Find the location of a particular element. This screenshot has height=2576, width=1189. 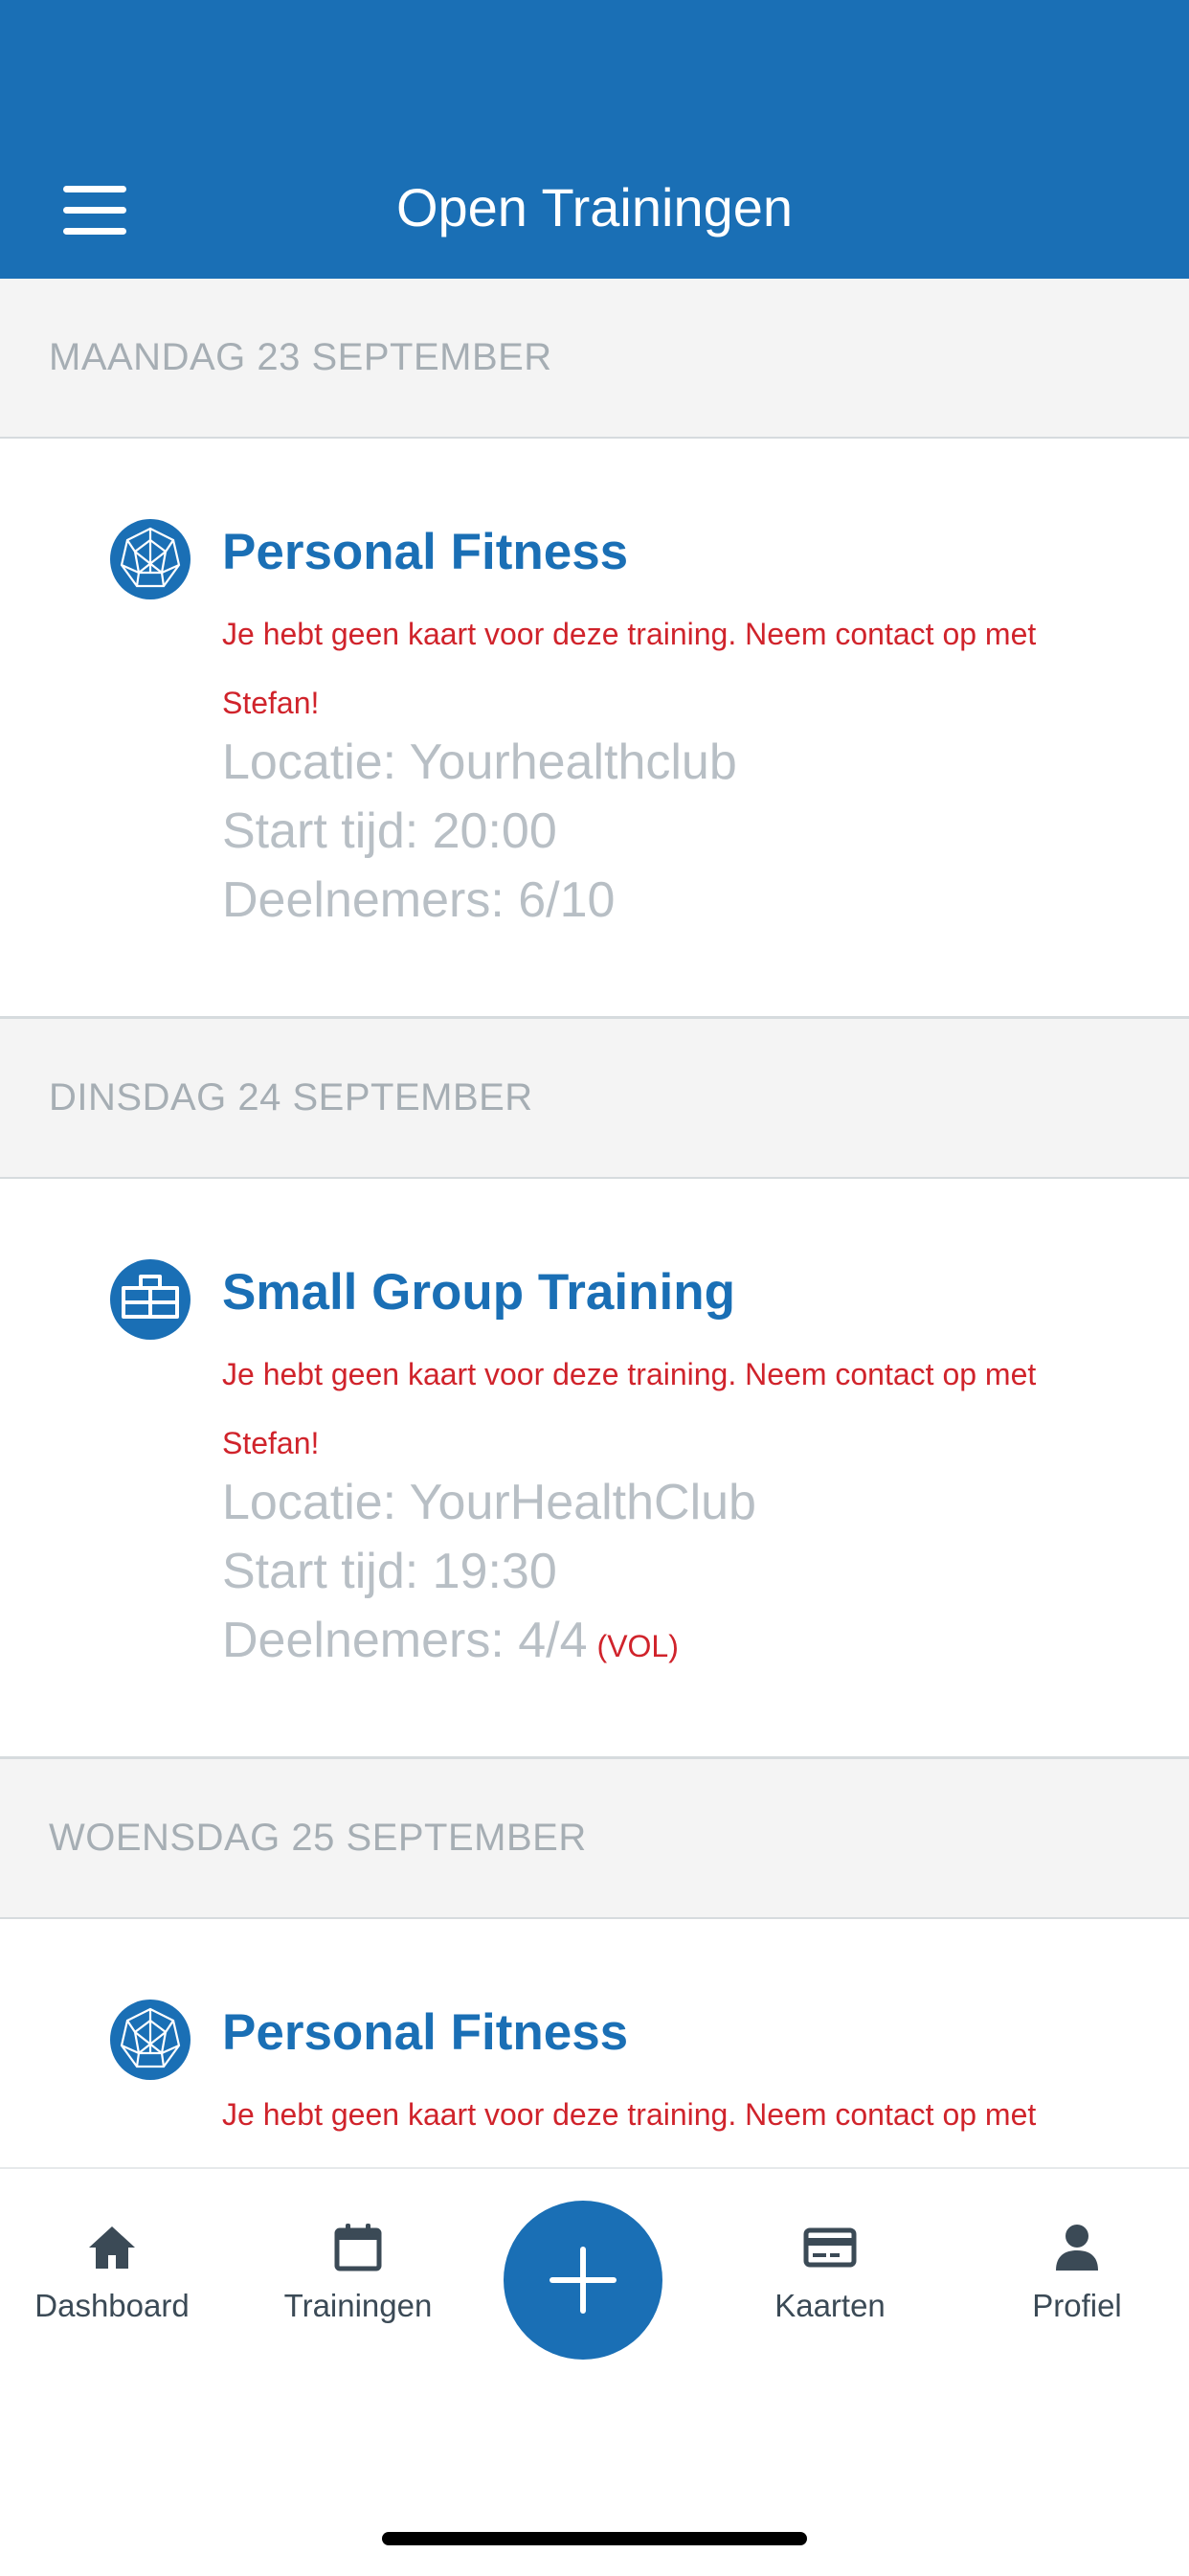

full-badge: (VOL) is located at coordinates (637, 1646).